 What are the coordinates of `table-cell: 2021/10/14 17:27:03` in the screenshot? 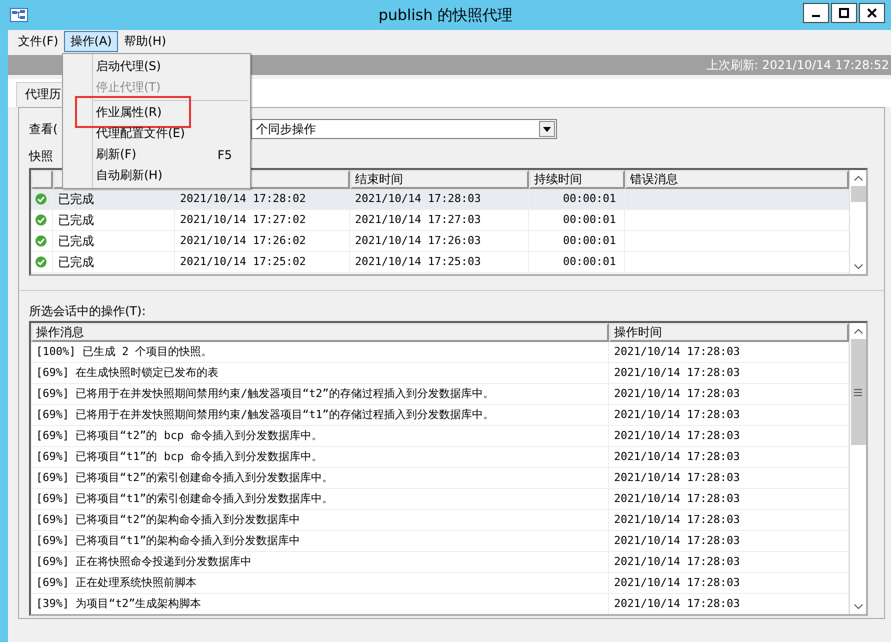 It's located at (439, 220).